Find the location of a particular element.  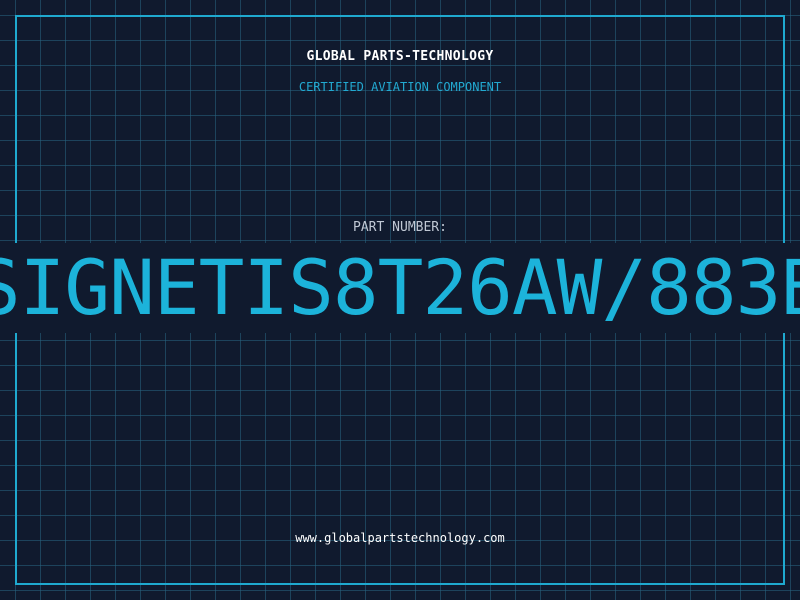

part-number-label: PART NUMBER: is located at coordinates (400, 227).